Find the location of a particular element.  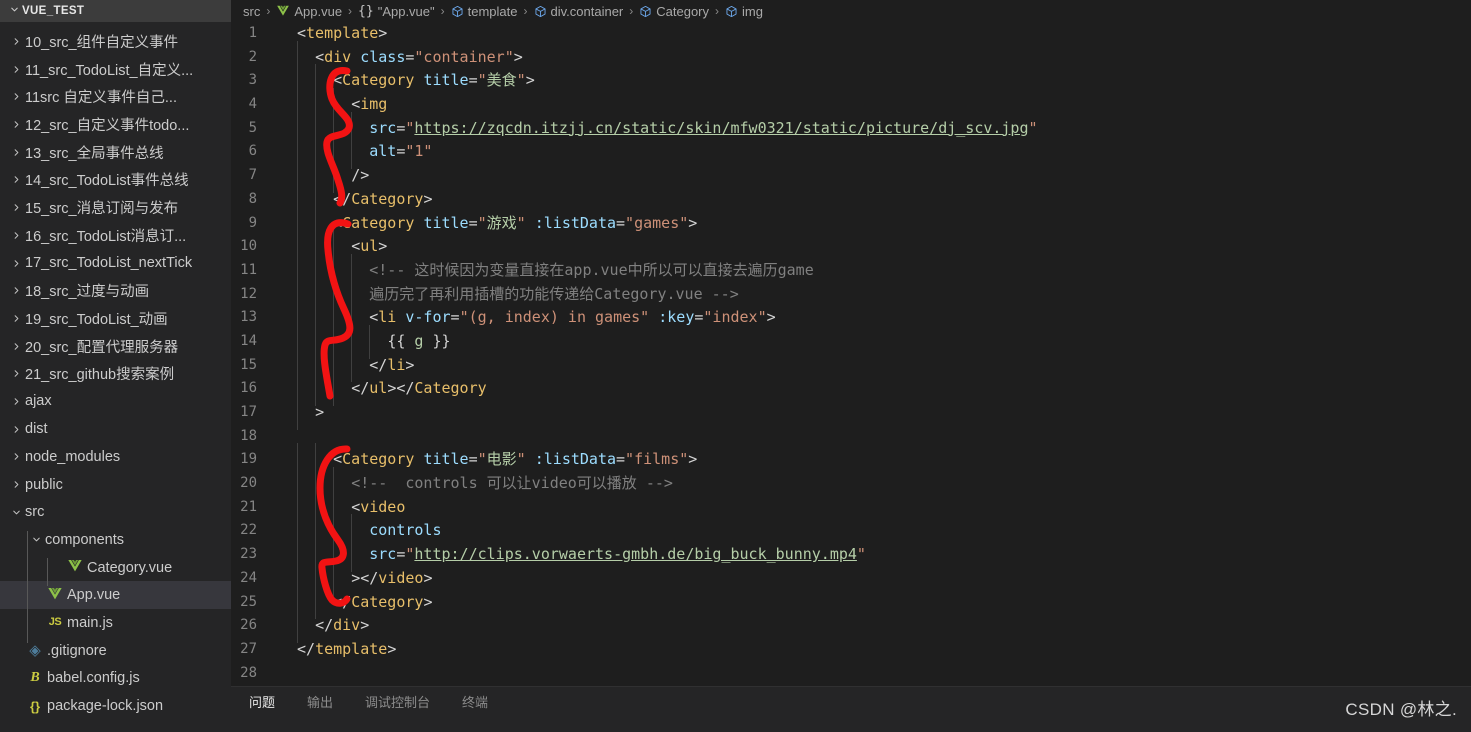

panel-tab: 调试控制台 is located at coordinates (397, 703).